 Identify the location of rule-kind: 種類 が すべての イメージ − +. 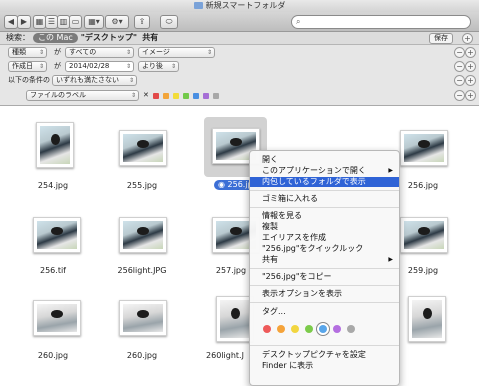
(239, 52).